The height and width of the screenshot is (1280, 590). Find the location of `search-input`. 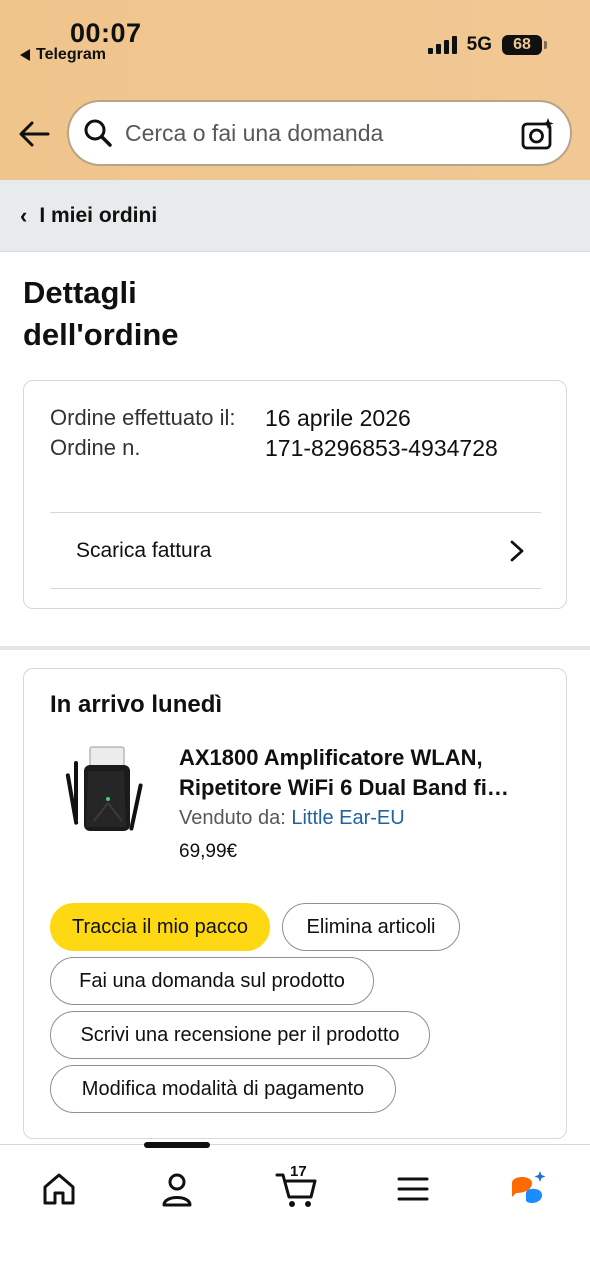

search-input is located at coordinates (315, 133).